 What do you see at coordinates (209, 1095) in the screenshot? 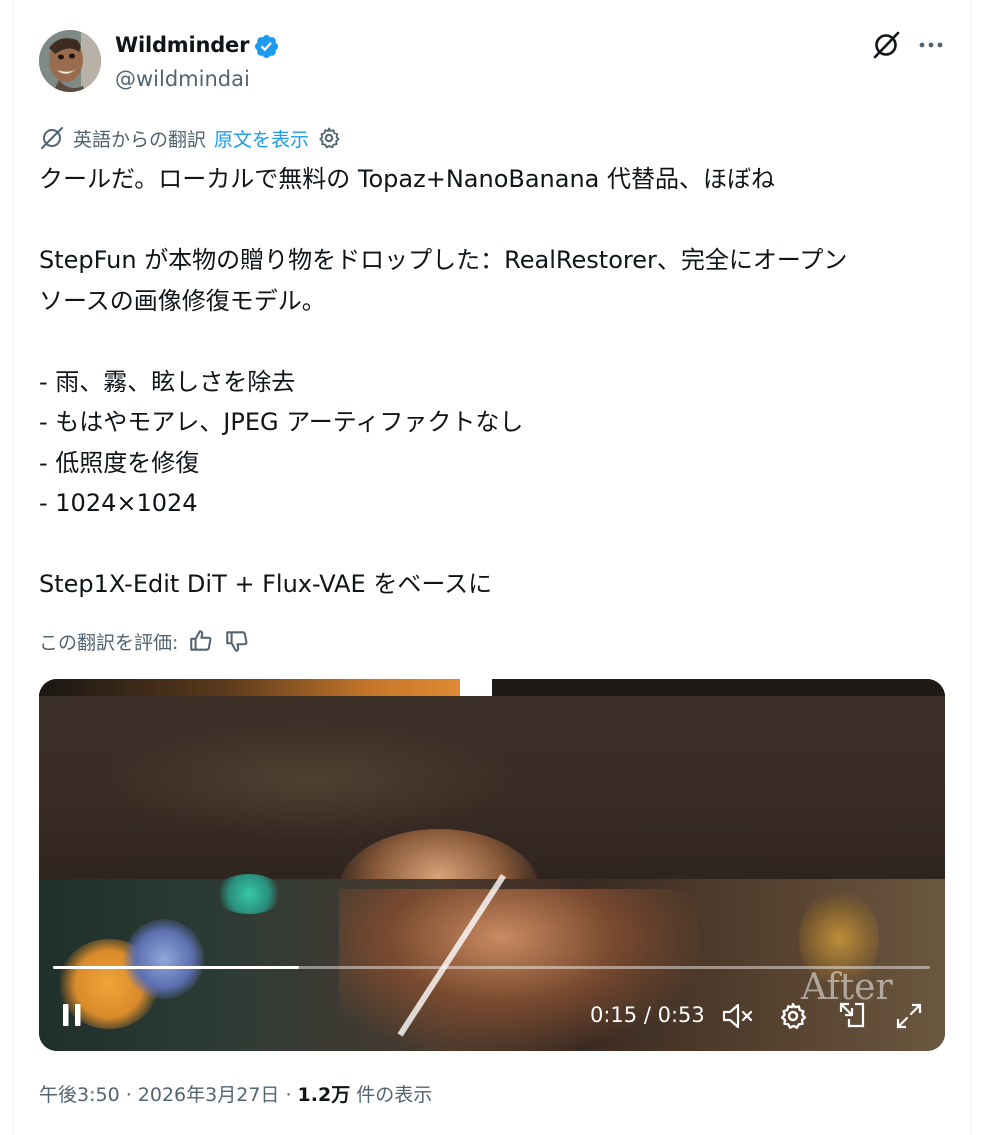
I see `post-date: 2026年3月27日` at bounding box center [209, 1095].